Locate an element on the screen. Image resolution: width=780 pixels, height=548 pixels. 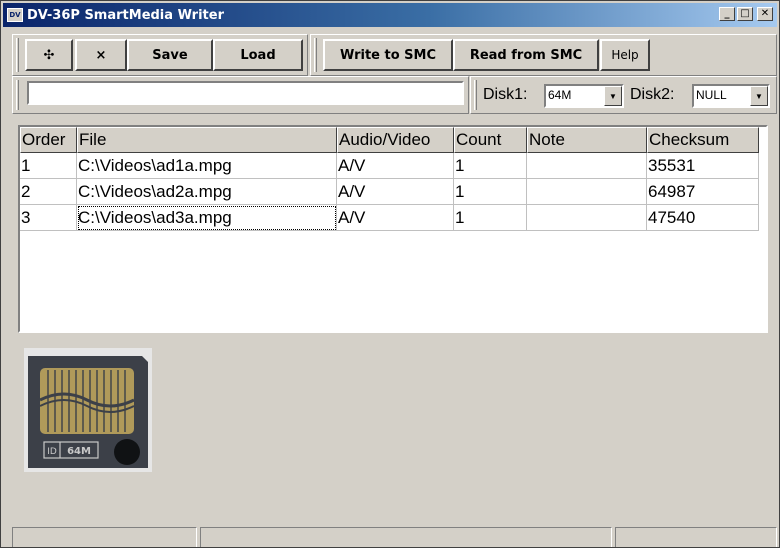
disk2-select: NULL ▼ is located at coordinates (731, 96).